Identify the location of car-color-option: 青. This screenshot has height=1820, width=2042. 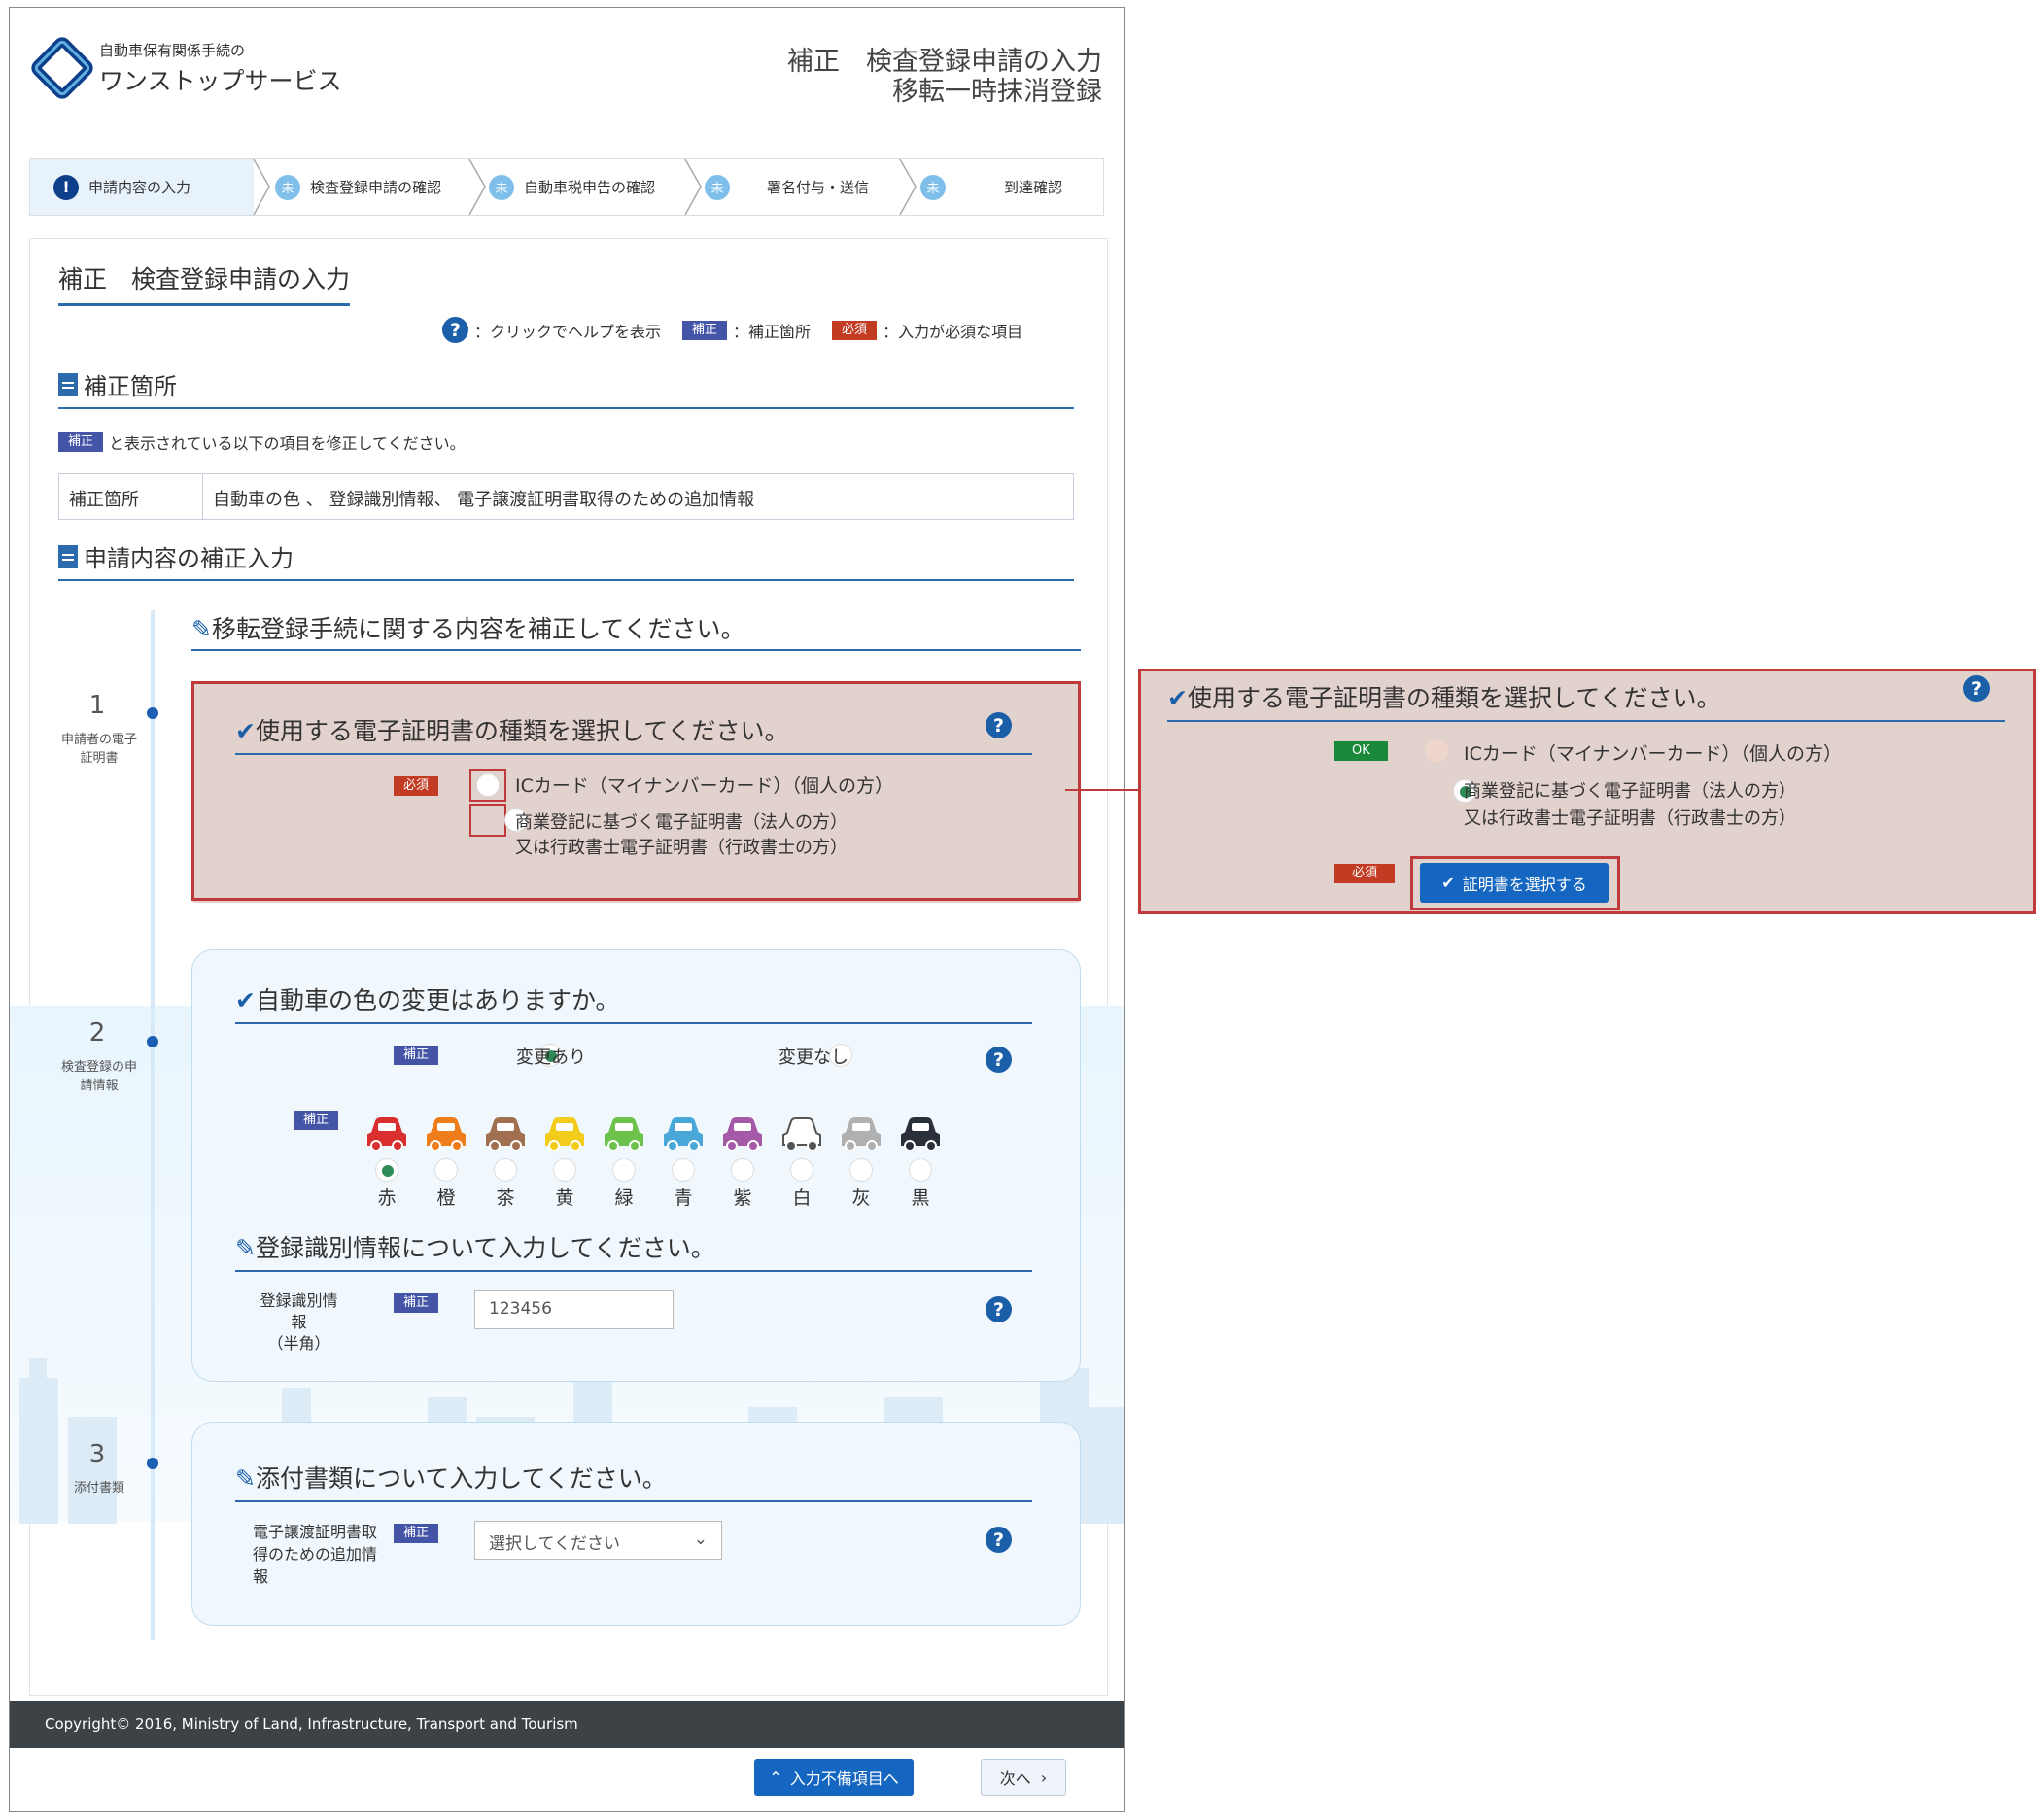
(683, 1162).